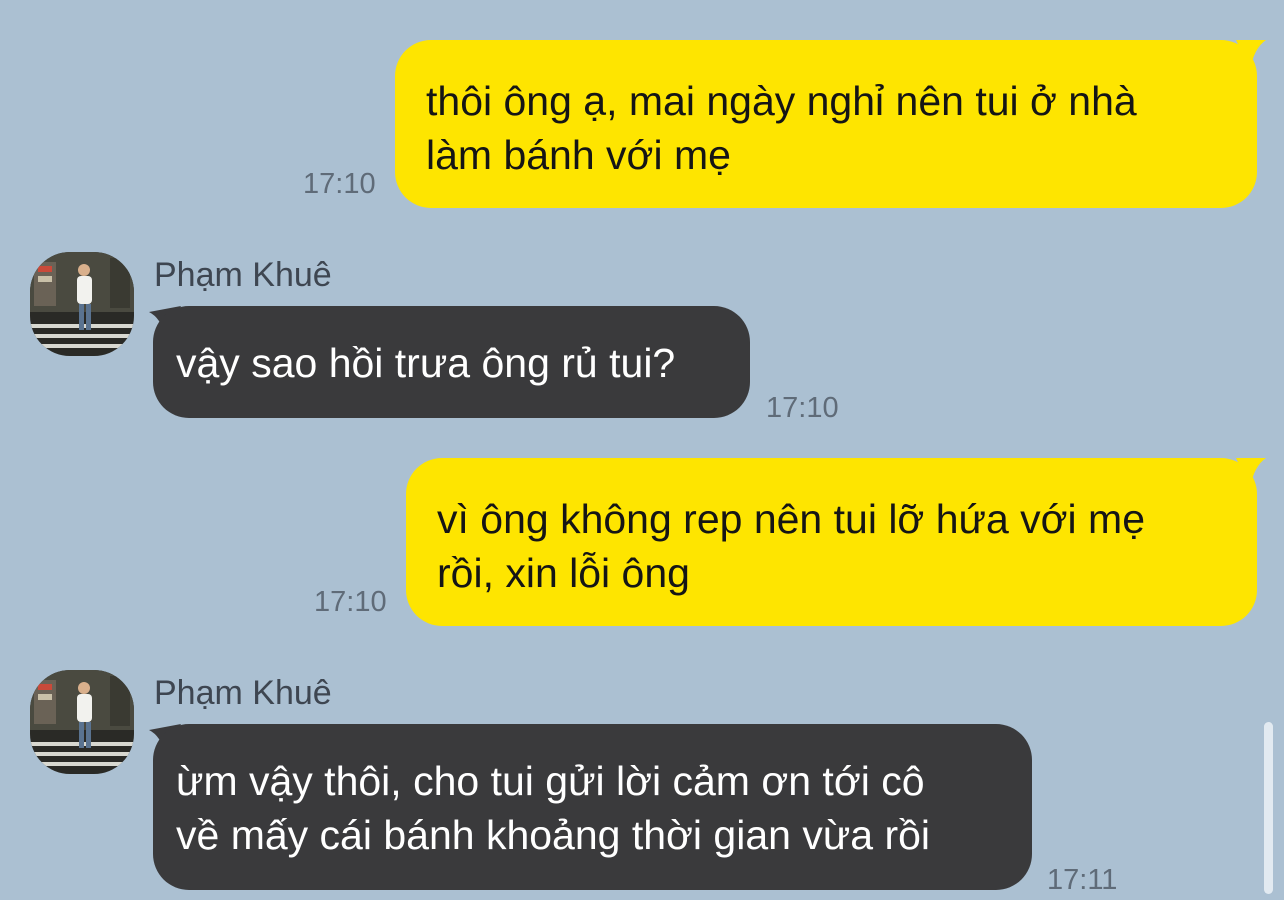 The width and height of the screenshot is (1284, 900). I want to click on message-text-line: về mấy cái bánh khoảng thời gian vừa rồi, so click(553, 835).